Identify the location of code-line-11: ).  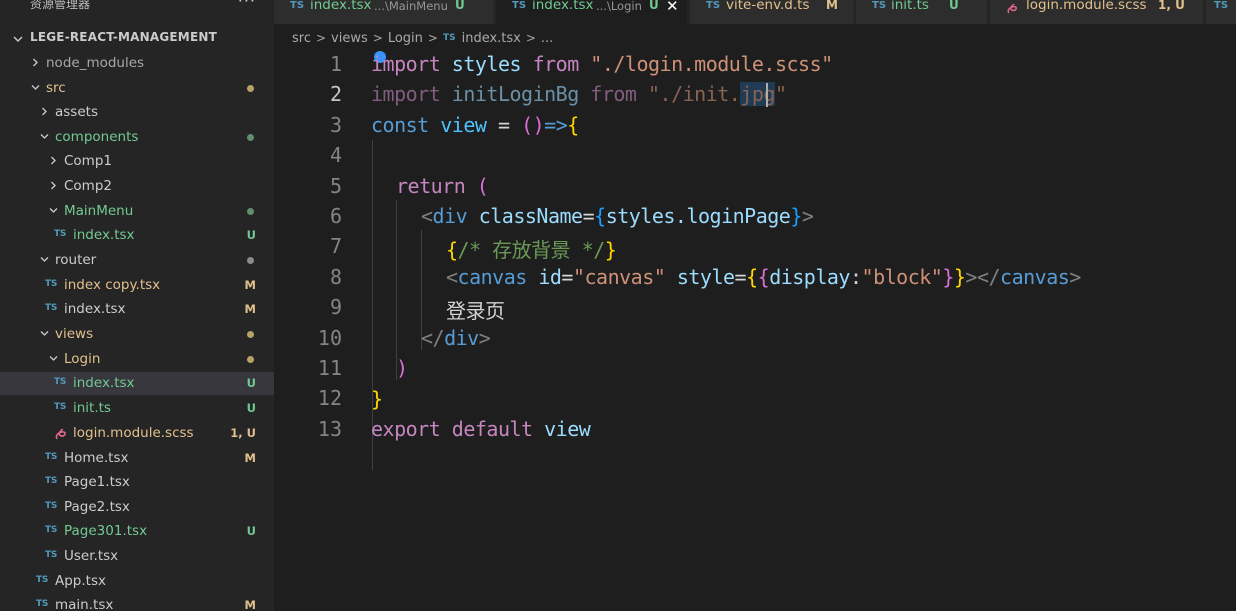
(402, 368).